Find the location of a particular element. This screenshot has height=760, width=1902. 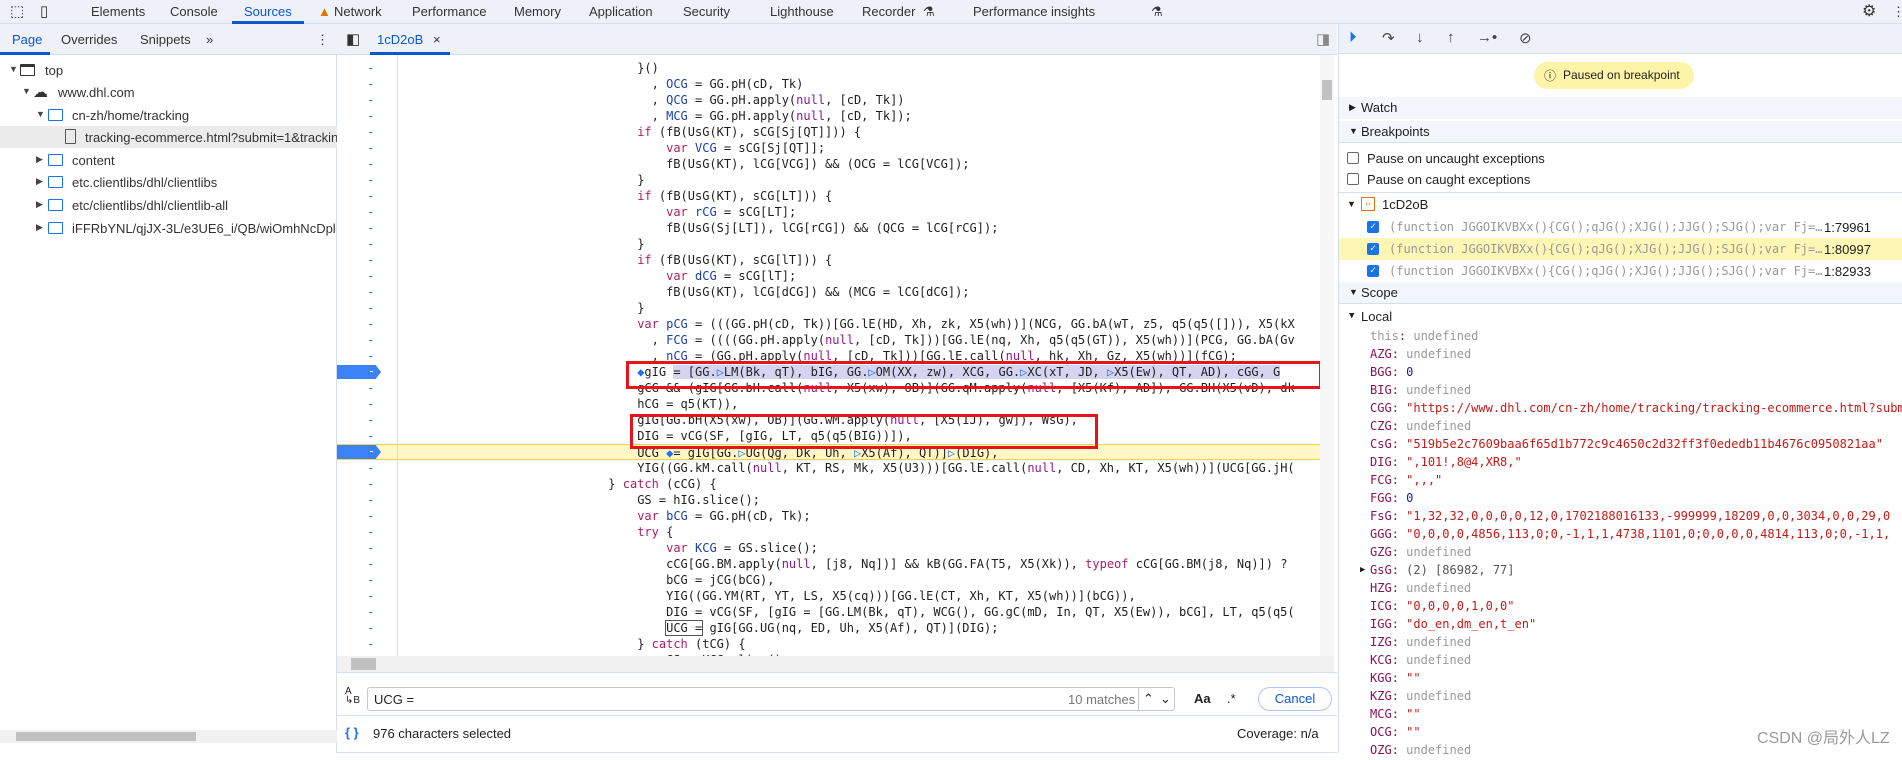

code-line: }() is located at coordinates (828, 68).